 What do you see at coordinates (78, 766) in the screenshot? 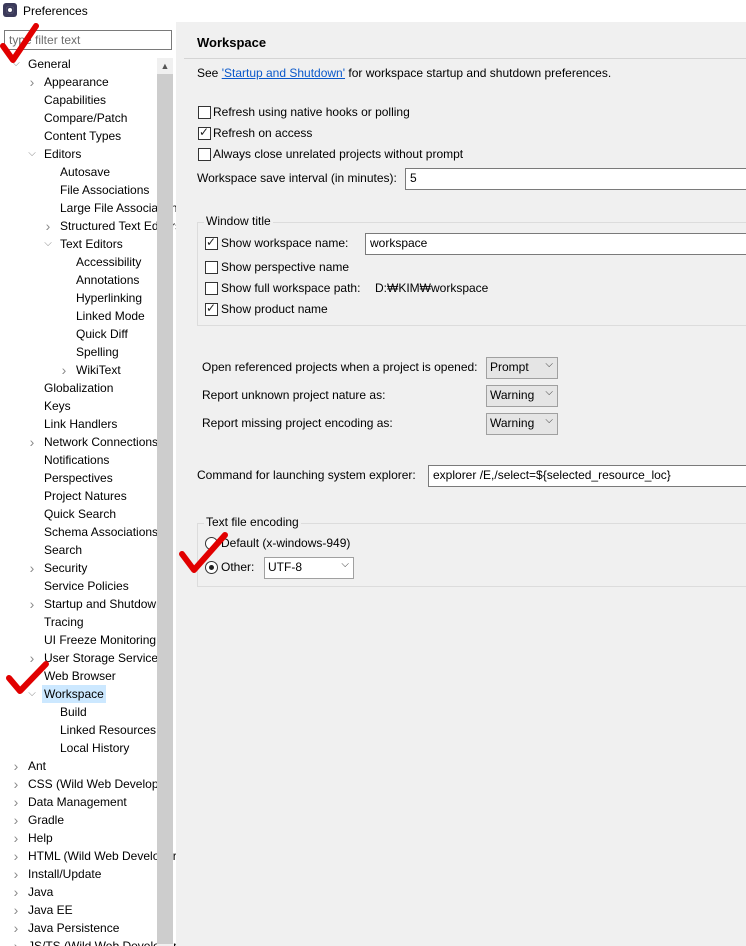
I see `tree-item: › Ant` at bounding box center [78, 766].